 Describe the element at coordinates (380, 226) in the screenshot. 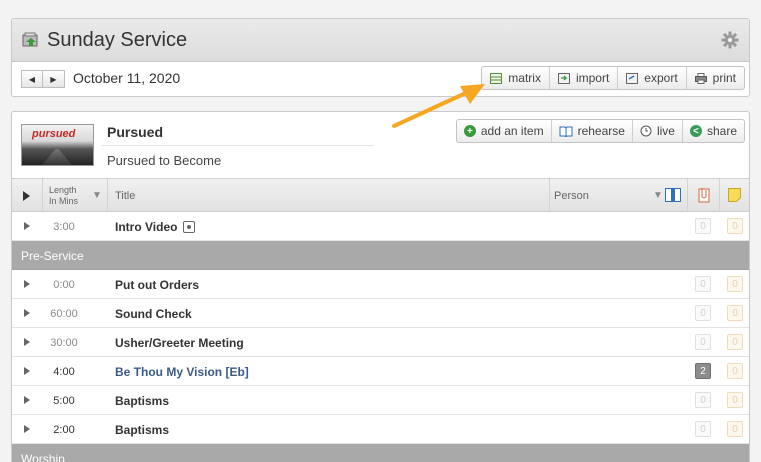

I see `table-row: 3:00 Intro Video 0 0` at that location.